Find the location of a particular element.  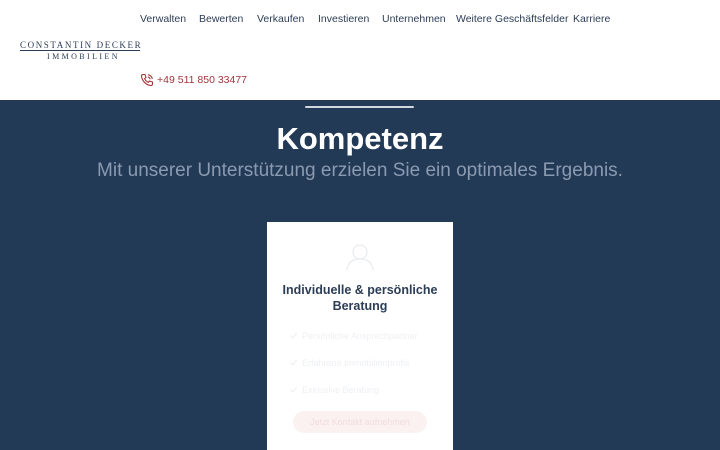

nav-item-verkaufen: Verkaufen is located at coordinates (280, 19).